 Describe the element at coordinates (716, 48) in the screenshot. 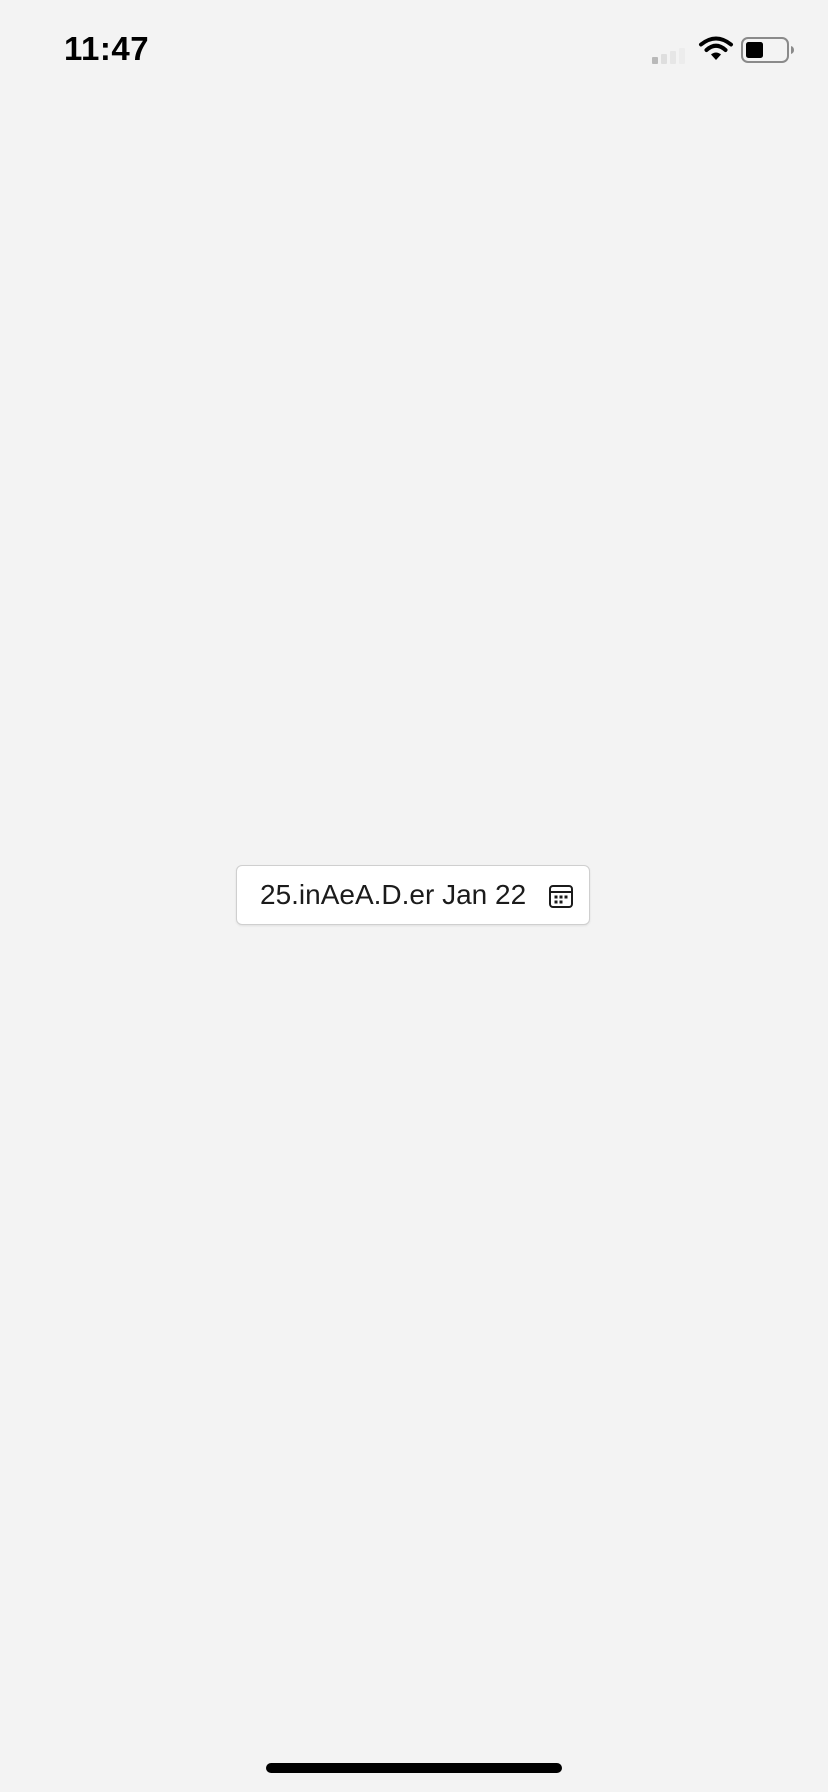

I see `wifi-icon` at that location.